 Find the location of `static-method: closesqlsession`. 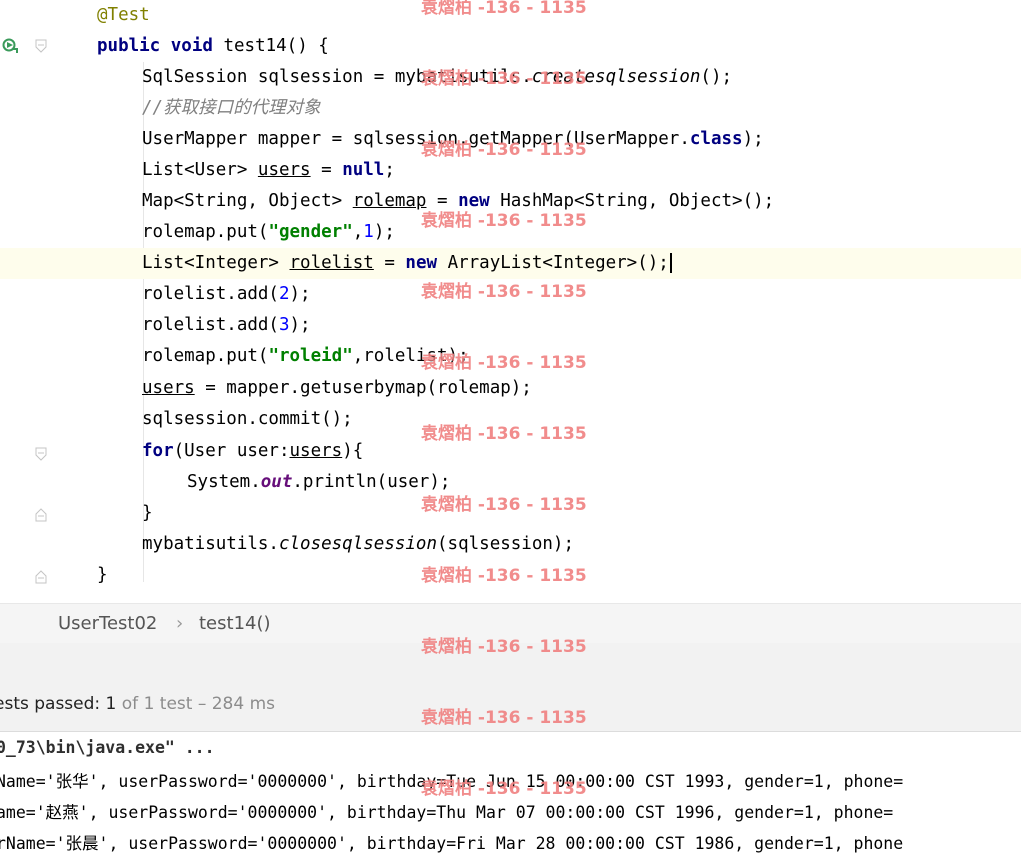

static-method: closesqlsession is located at coordinates (358, 544).